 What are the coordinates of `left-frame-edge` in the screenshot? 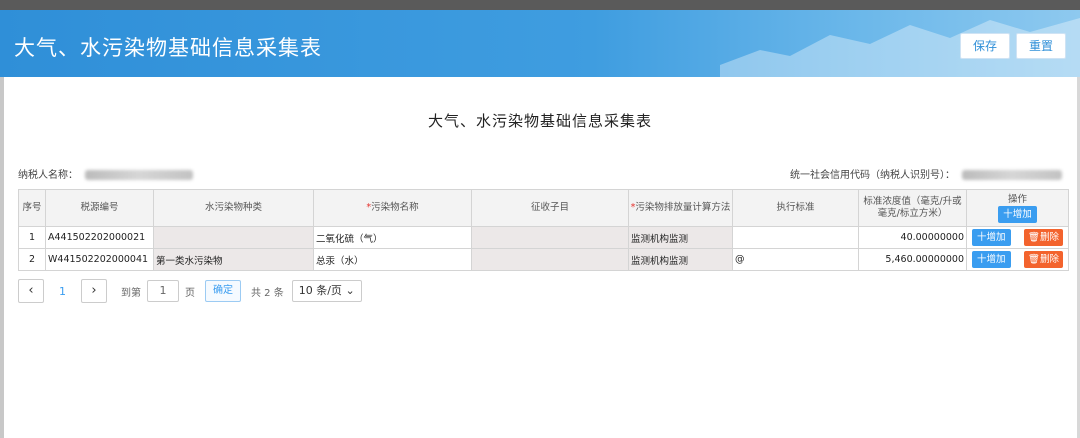 It's located at (2, 257).